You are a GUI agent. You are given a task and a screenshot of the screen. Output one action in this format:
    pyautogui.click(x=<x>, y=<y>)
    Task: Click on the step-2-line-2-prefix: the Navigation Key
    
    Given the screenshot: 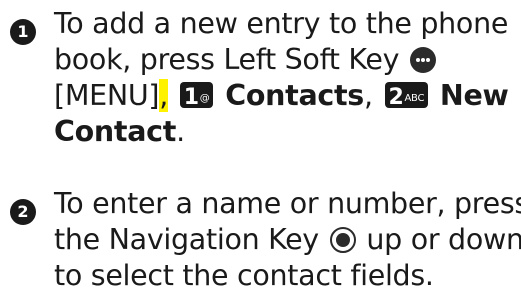 What is the action you would take?
    pyautogui.click(x=186, y=239)
    